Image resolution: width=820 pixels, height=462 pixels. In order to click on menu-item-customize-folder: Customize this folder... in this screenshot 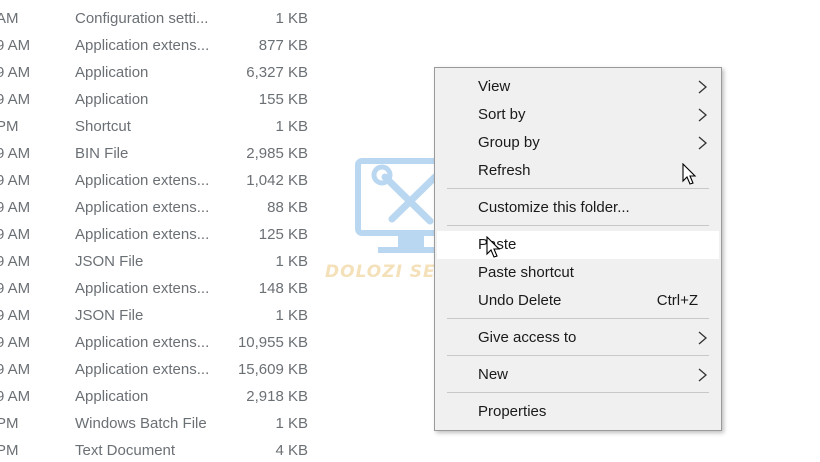, I will do `click(578, 208)`.